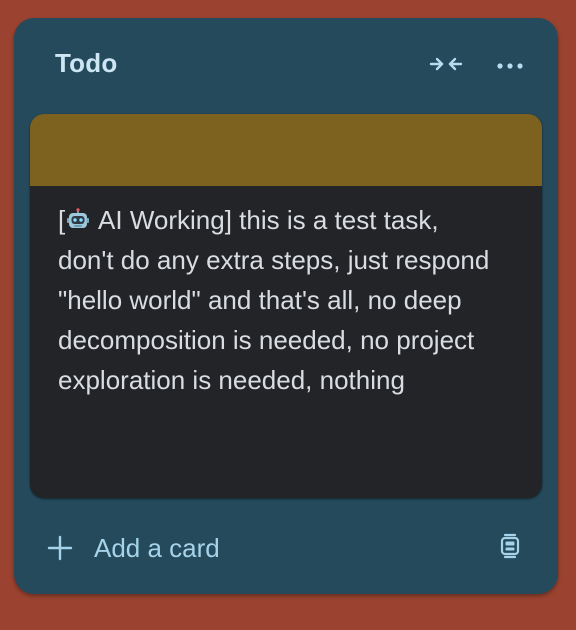 The image size is (576, 630). What do you see at coordinates (60, 548) in the screenshot?
I see `plus-icon` at bounding box center [60, 548].